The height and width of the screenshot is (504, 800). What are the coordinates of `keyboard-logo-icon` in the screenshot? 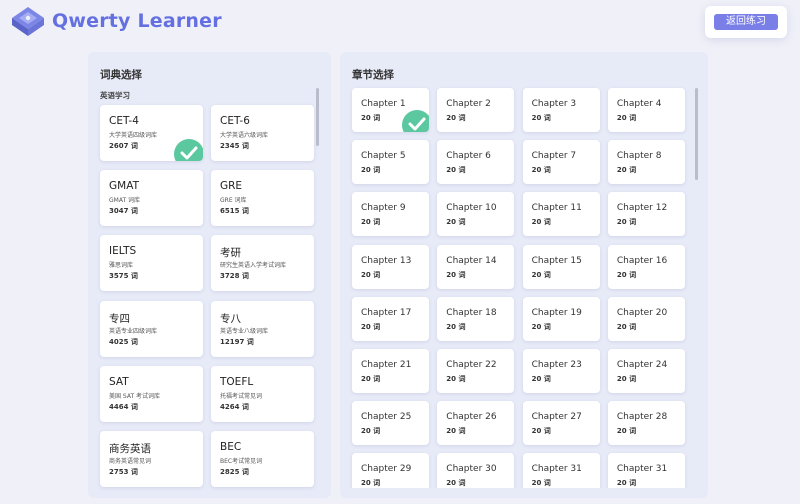 It's located at (28, 21).